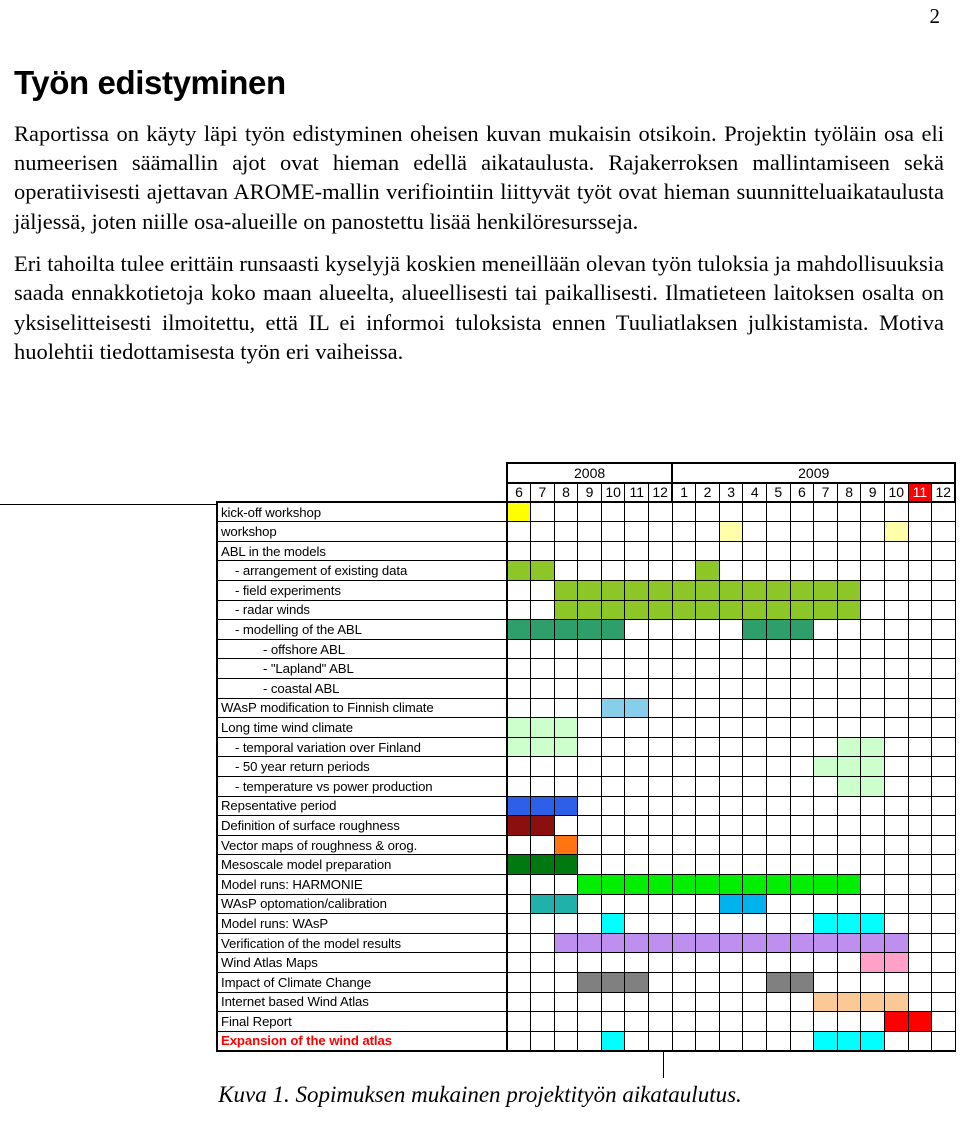 This screenshot has height=1122, width=960. Describe the element at coordinates (589, 492) in the screenshot. I see `gantt-month-header: 9` at that location.